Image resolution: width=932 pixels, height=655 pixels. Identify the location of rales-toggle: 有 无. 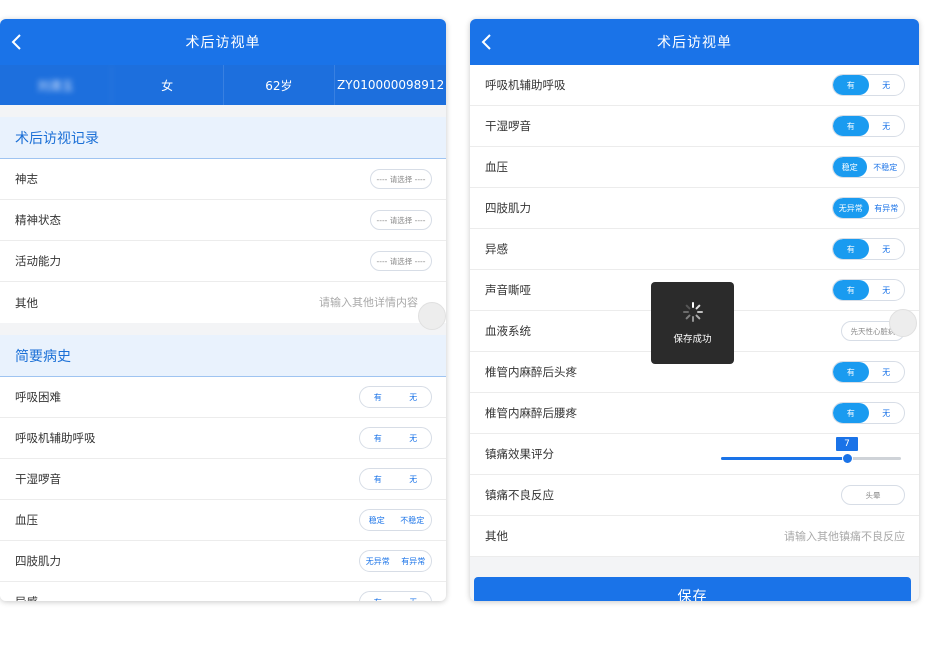
(395, 479).